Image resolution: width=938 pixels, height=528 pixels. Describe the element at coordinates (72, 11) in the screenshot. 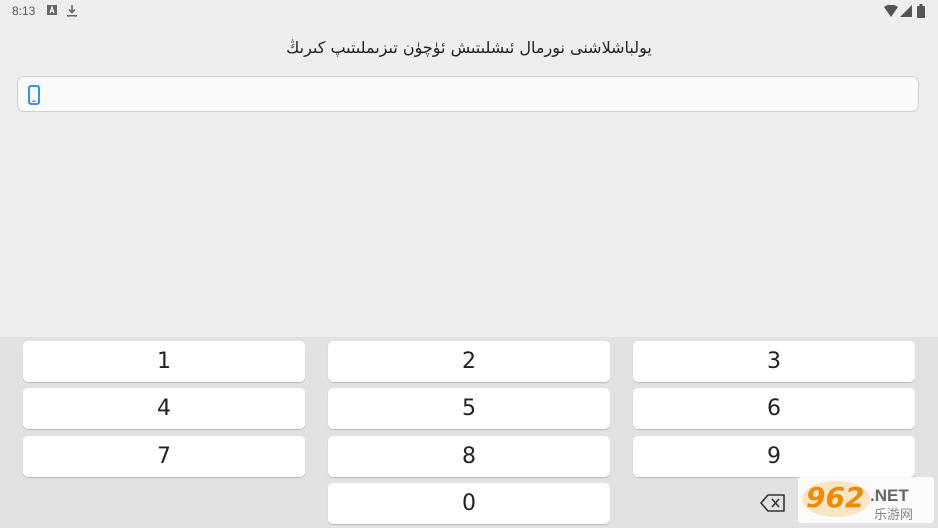

I see `download-icon` at that location.